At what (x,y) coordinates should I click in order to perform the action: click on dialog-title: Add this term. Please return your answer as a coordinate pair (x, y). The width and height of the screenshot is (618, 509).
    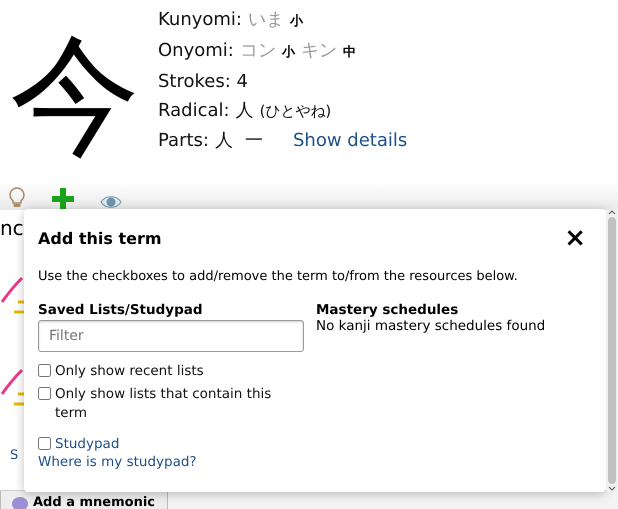
    Looking at the image, I should click on (100, 238).